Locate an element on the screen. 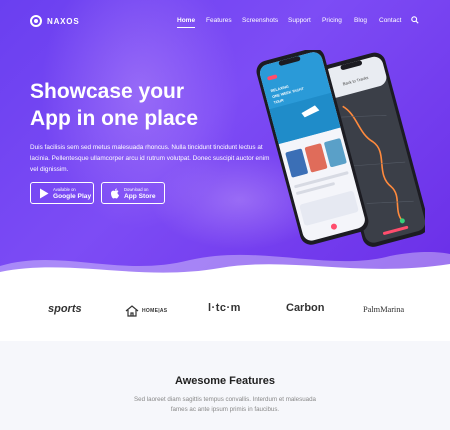 Image resolution: width=450 pixels, height=430 pixels. hero-title: Showcase your App in one place is located at coordinates (114, 105).